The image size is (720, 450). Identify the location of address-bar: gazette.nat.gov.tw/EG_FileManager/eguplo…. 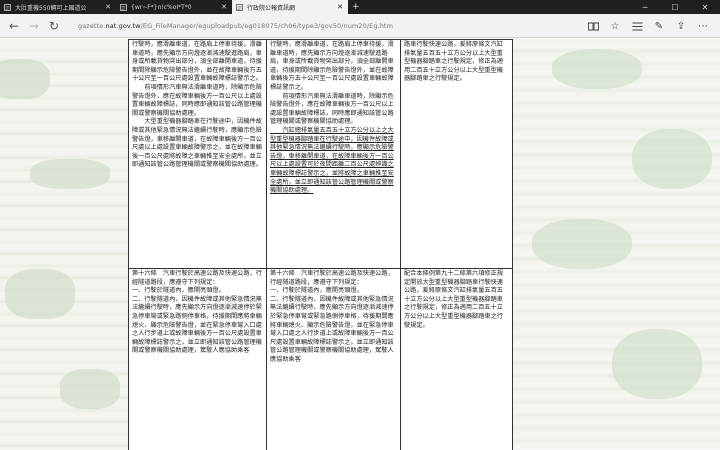
(235, 26).